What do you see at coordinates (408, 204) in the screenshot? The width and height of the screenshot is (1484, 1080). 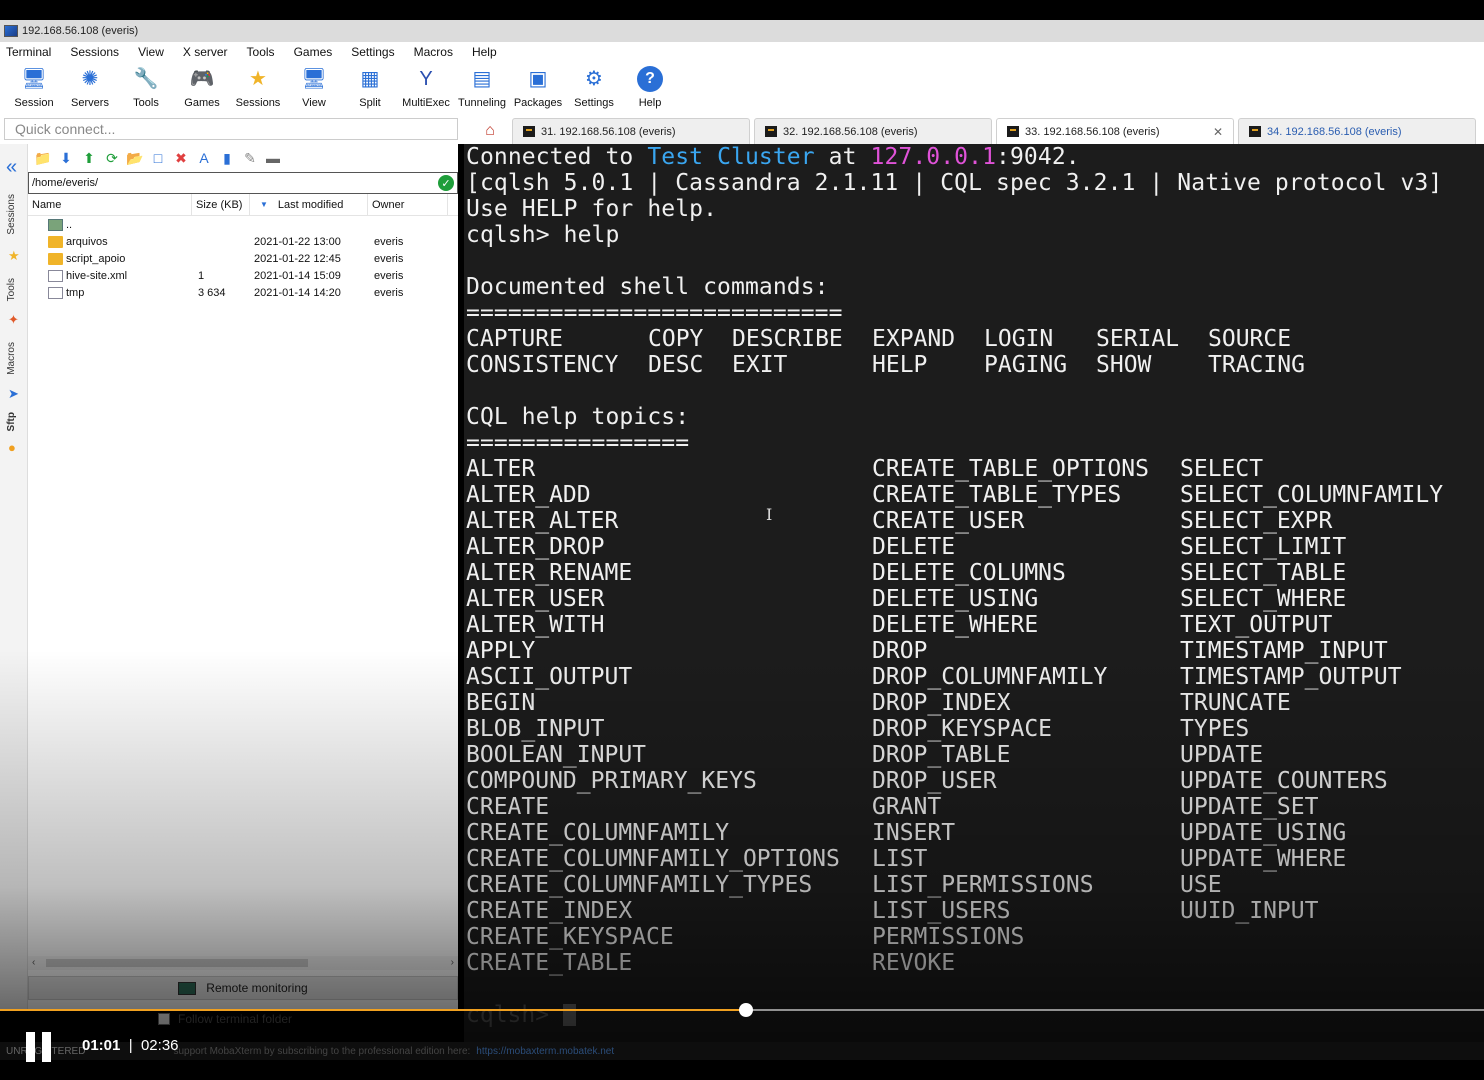 I see `column-owner: Owner` at bounding box center [408, 204].